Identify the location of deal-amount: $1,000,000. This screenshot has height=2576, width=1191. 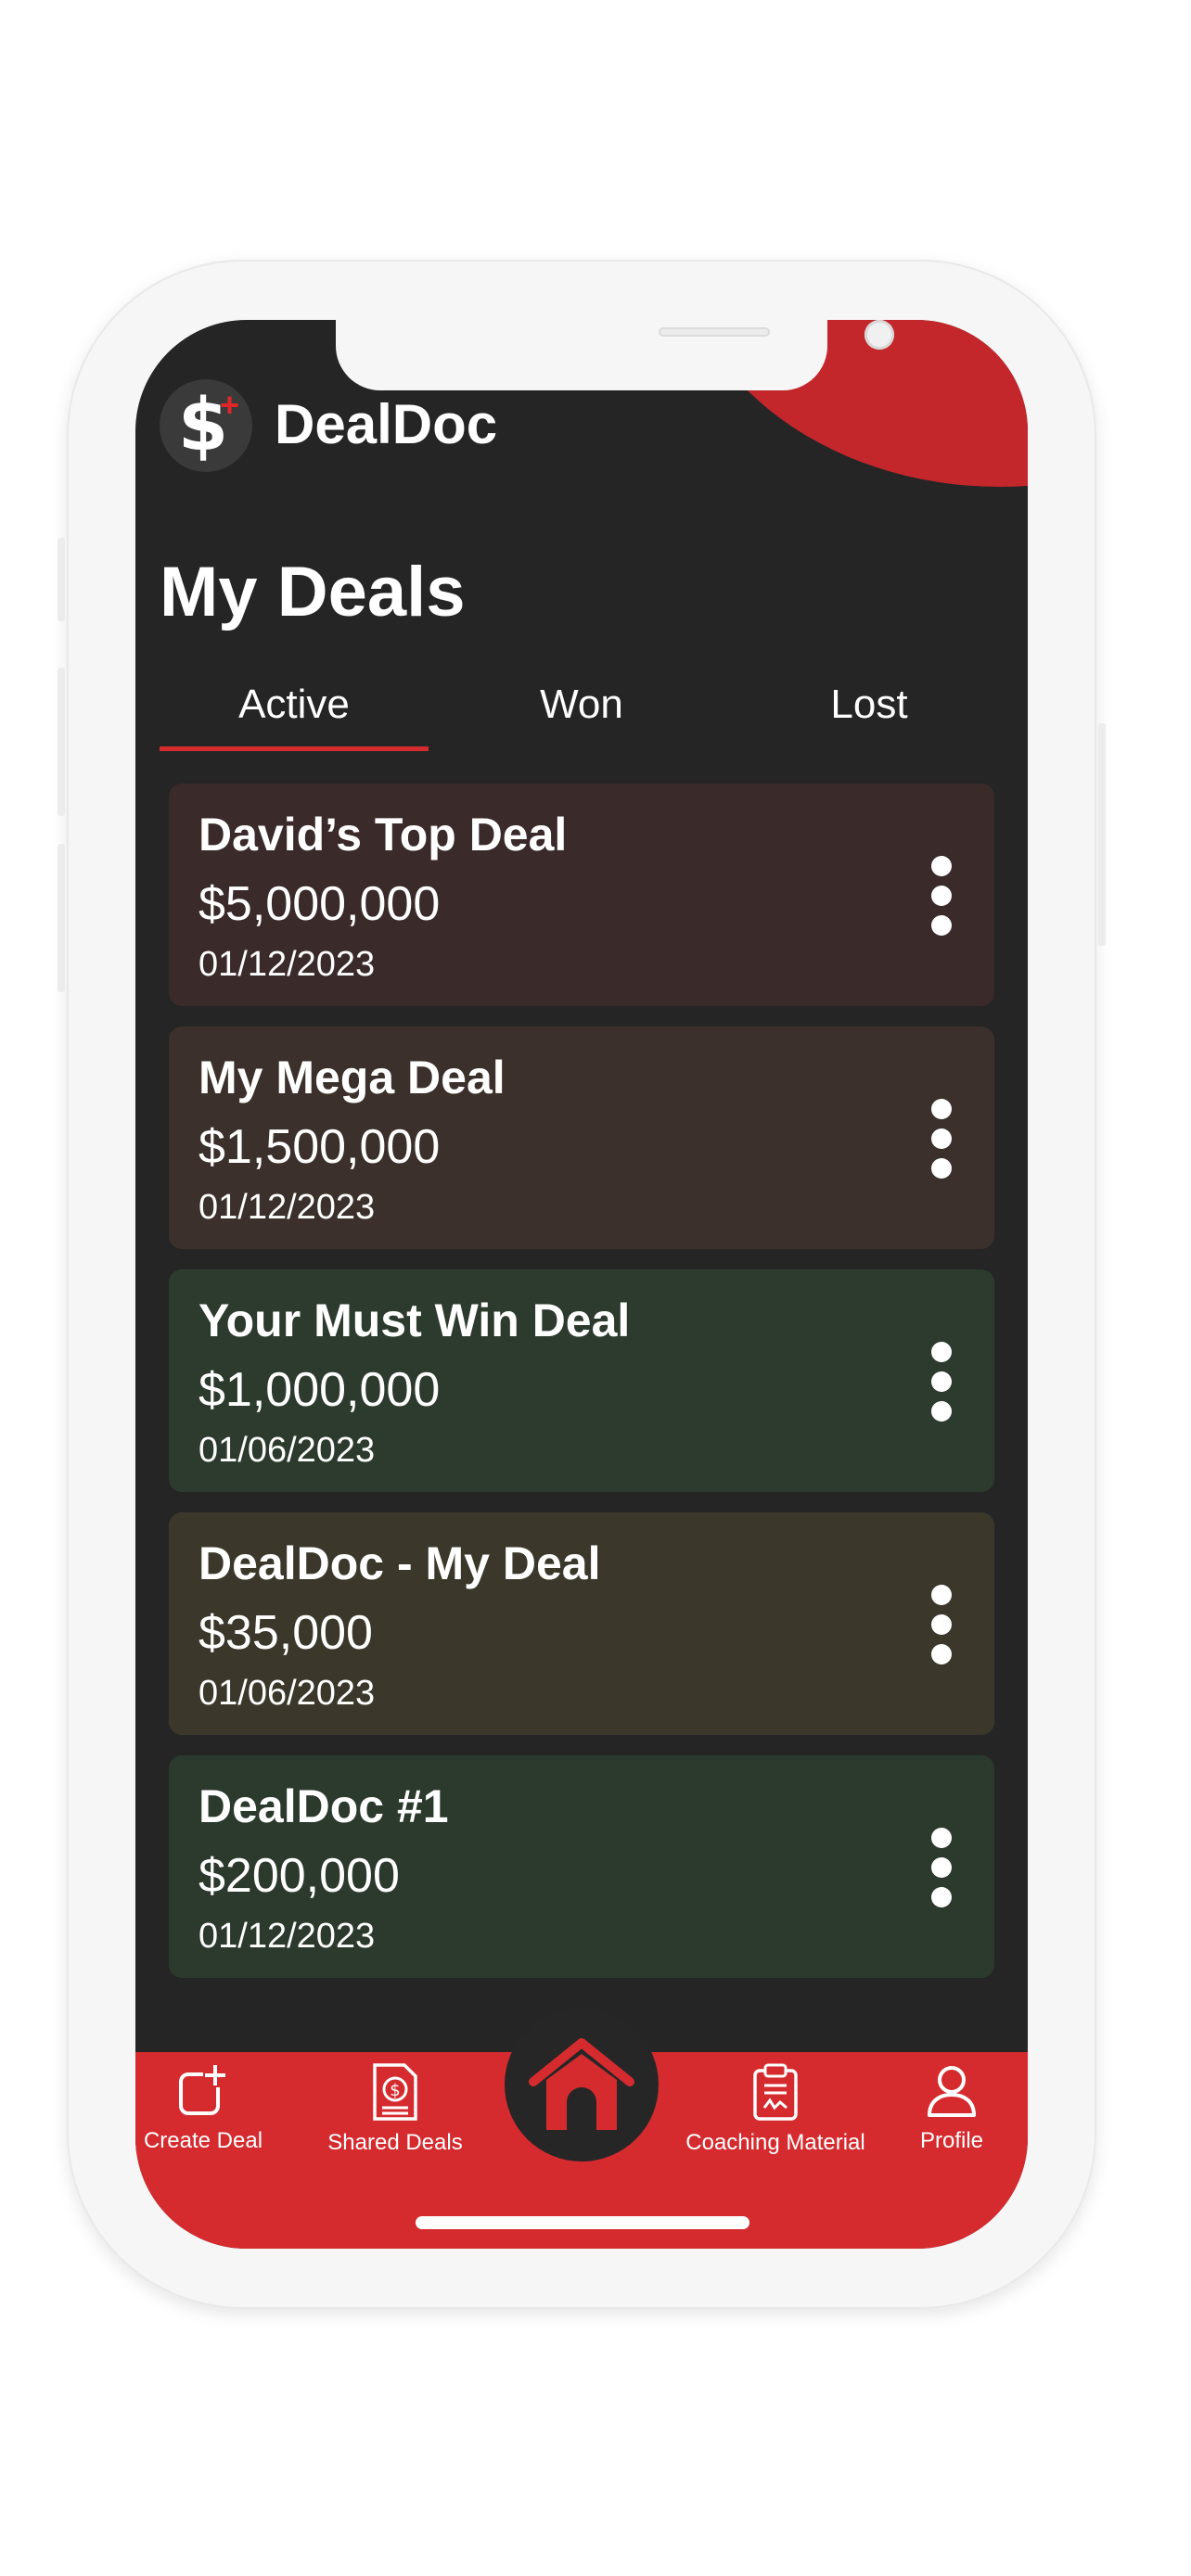
(319, 1390).